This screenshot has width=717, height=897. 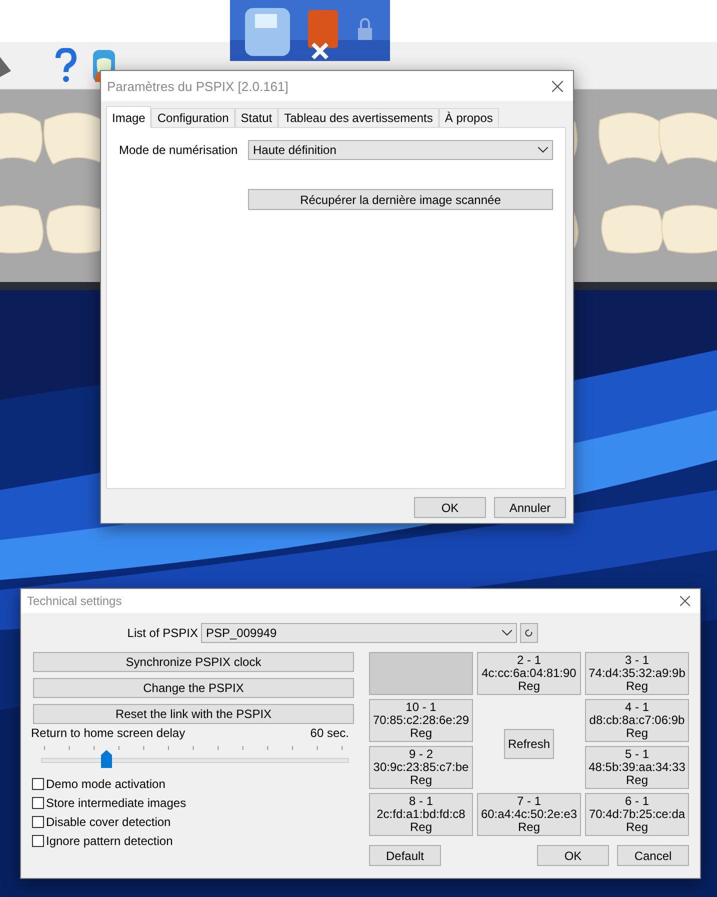 What do you see at coordinates (193, 821) in the screenshot?
I see `option-checkbox: Disable cover detection` at bounding box center [193, 821].